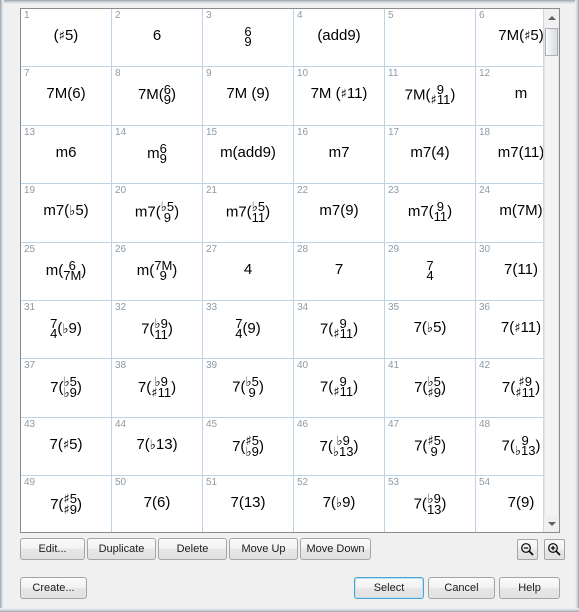  I want to click on chord-cell-25: 25 m(6 7M), so click(66, 271).